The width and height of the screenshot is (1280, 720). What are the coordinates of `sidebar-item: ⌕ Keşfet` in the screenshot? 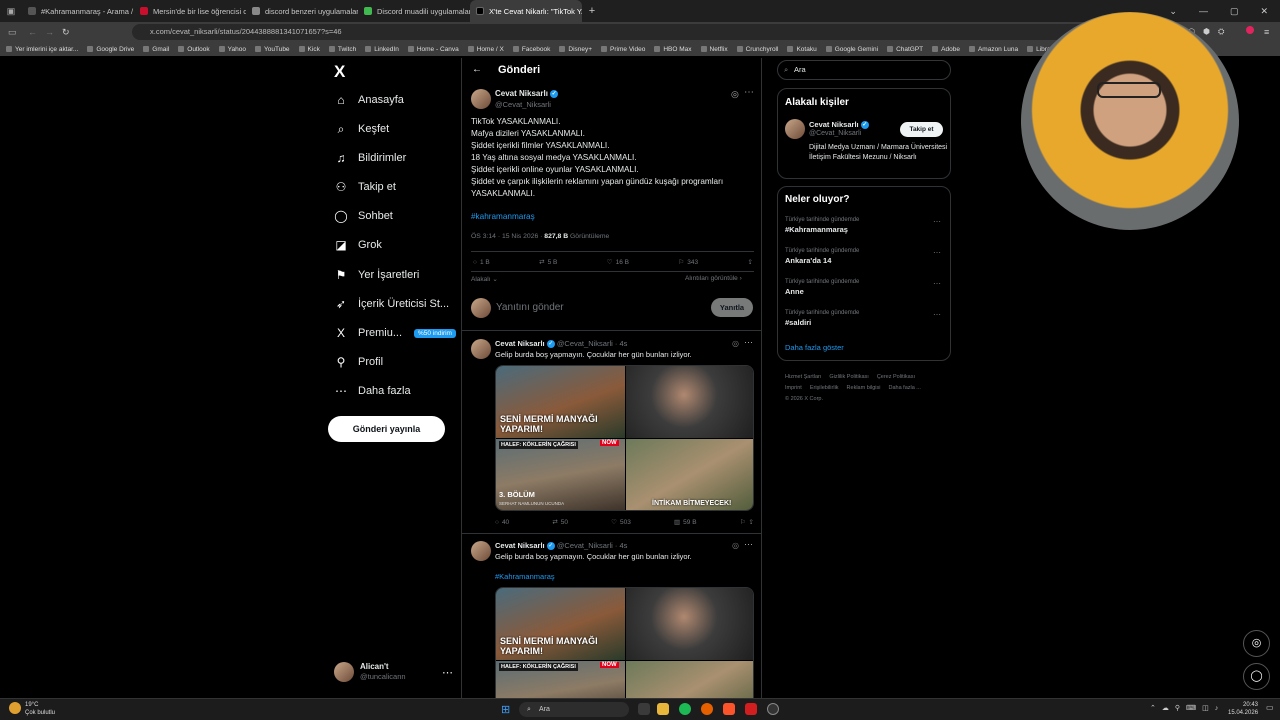 It's located at (362, 129).